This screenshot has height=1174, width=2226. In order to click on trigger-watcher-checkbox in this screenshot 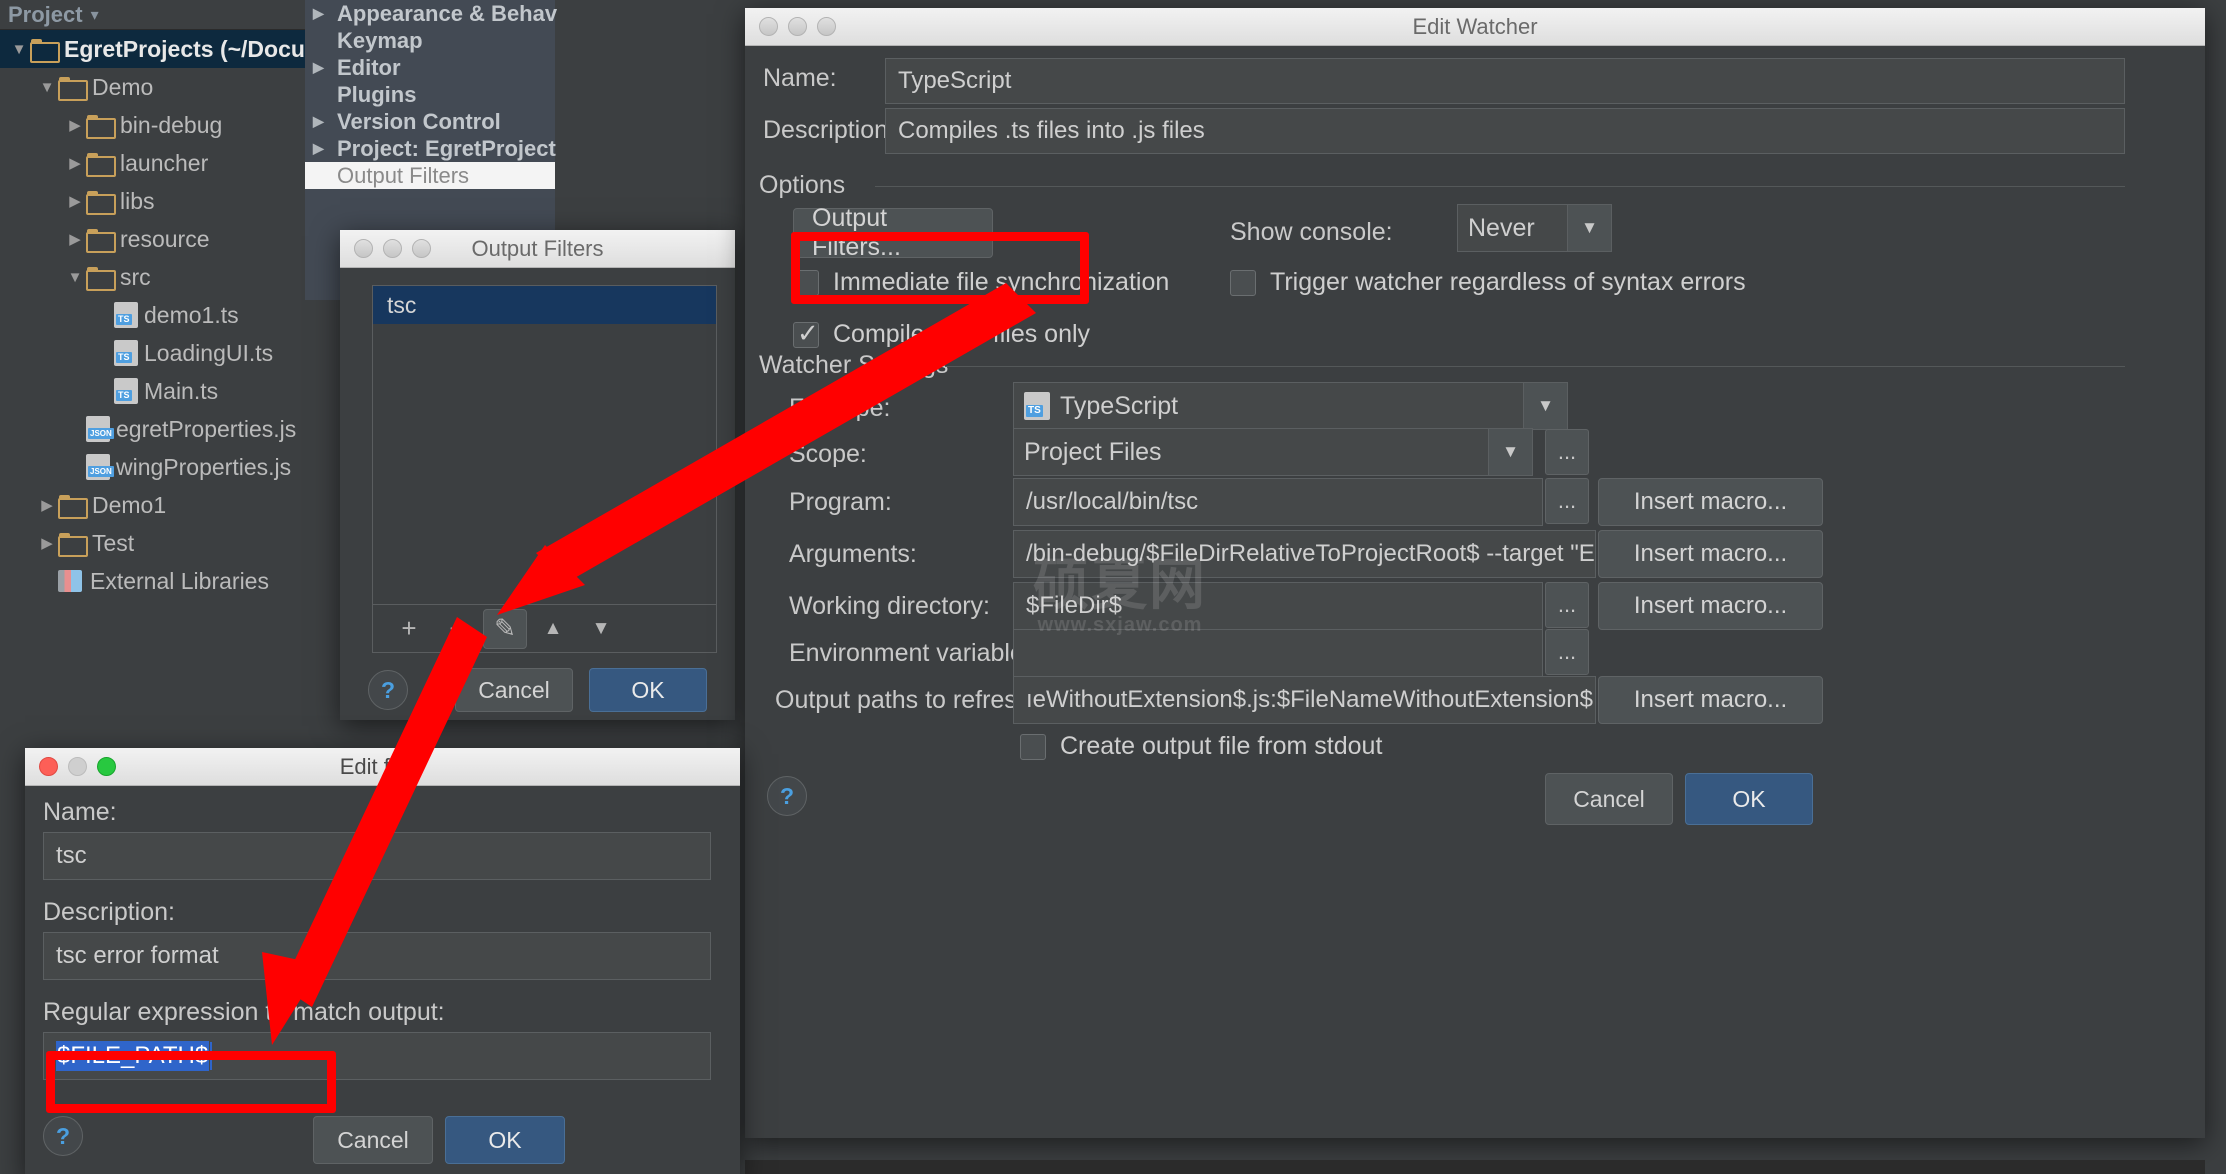, I will do `click(1243, 282)`.